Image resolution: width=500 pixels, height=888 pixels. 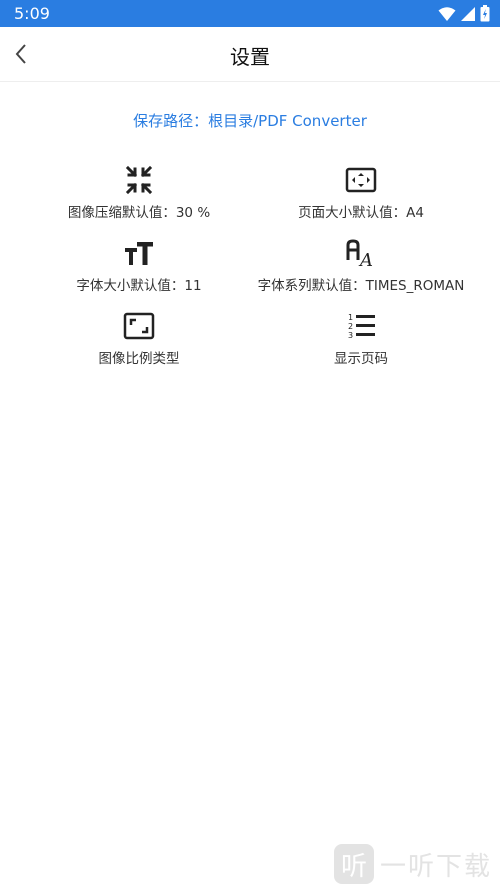 I want to click on compress-icon, so click(x=139, y=180).